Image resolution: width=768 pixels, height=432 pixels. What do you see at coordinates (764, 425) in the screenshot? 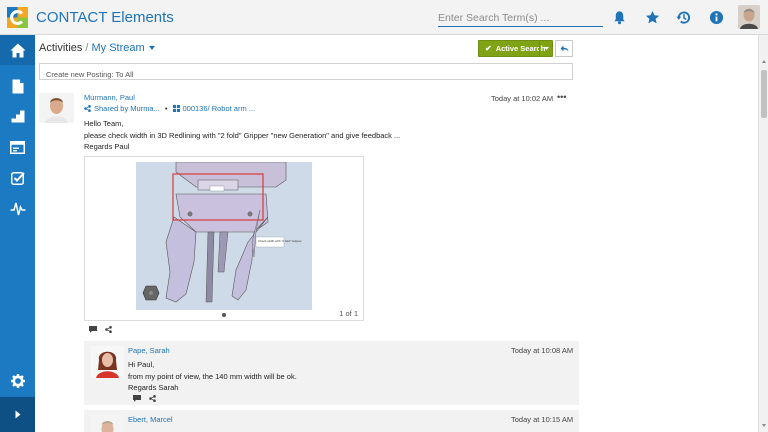
I see `scroll-down-arrow` at bounding box center [764, 425].